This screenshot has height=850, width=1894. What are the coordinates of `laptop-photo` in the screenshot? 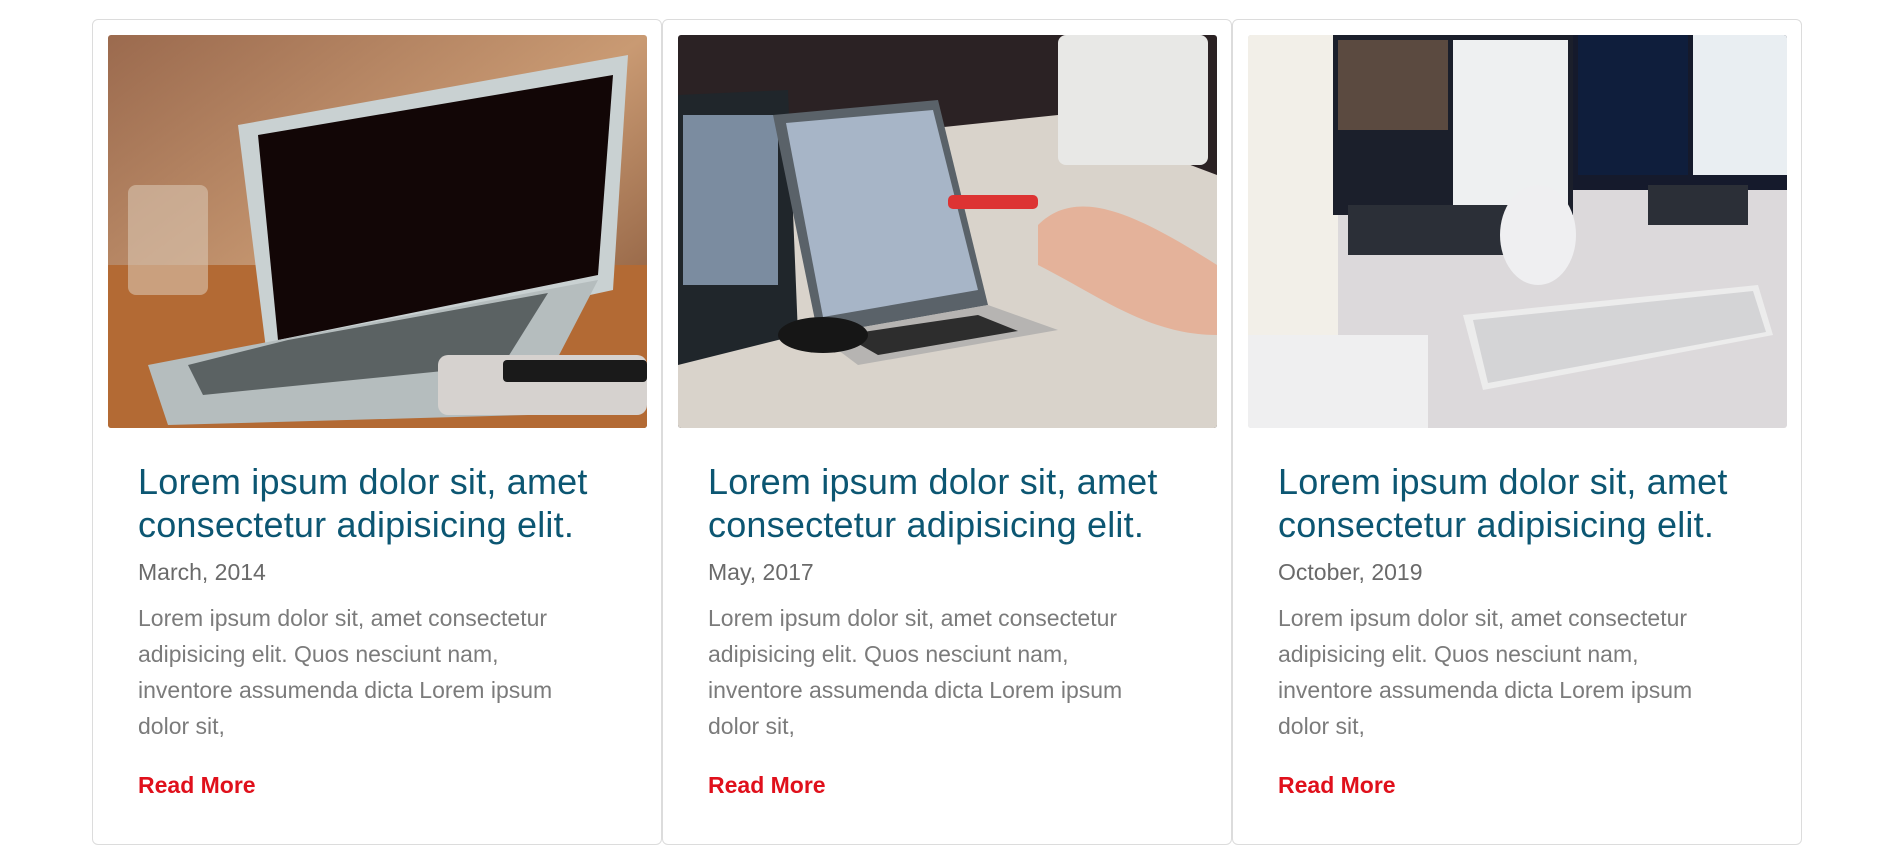 It's located at (377, 231).